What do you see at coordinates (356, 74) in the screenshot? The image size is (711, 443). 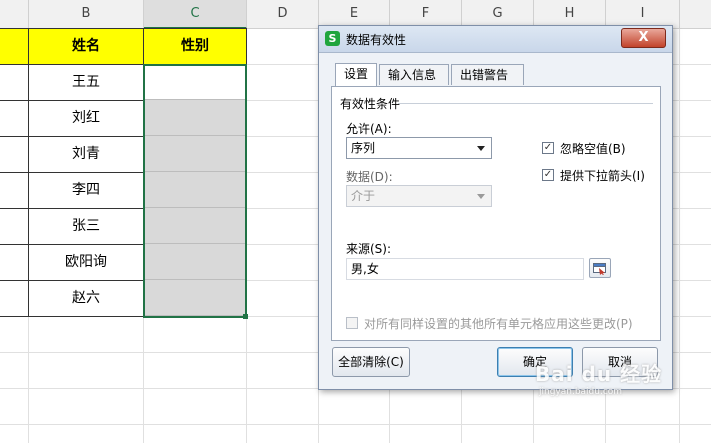 I see `tab-settings: 设置` at bounding box center [356, 74].